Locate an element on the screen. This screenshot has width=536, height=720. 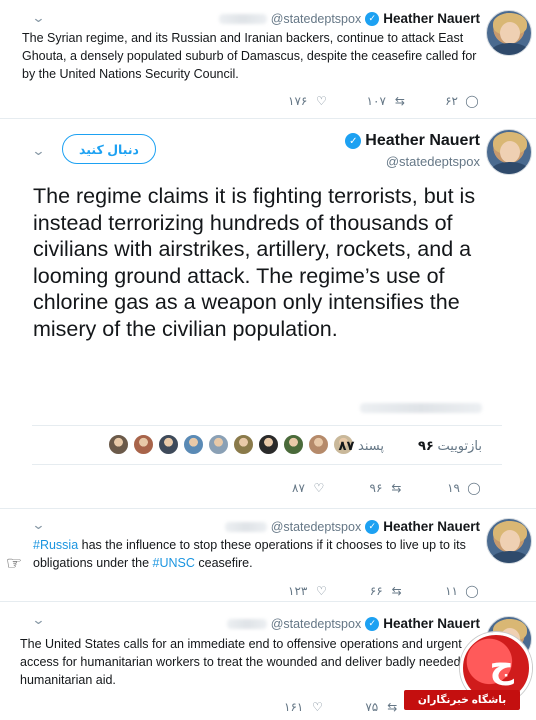
like-count: ۱۶۱ is located at coordinates (294, 707).